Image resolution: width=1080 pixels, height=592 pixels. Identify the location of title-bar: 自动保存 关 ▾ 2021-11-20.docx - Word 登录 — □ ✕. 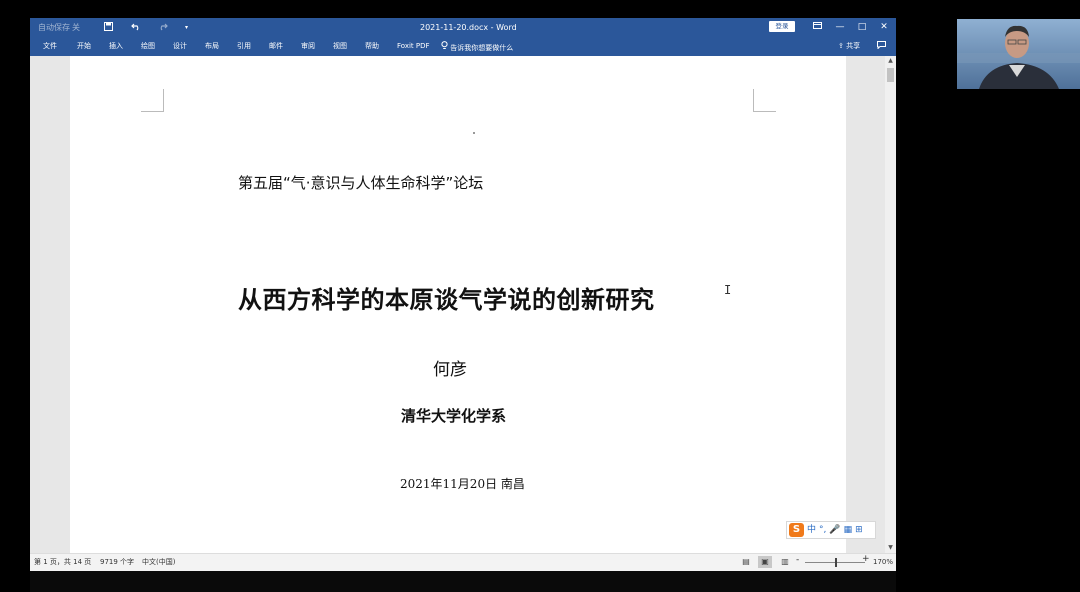
(463, 27).